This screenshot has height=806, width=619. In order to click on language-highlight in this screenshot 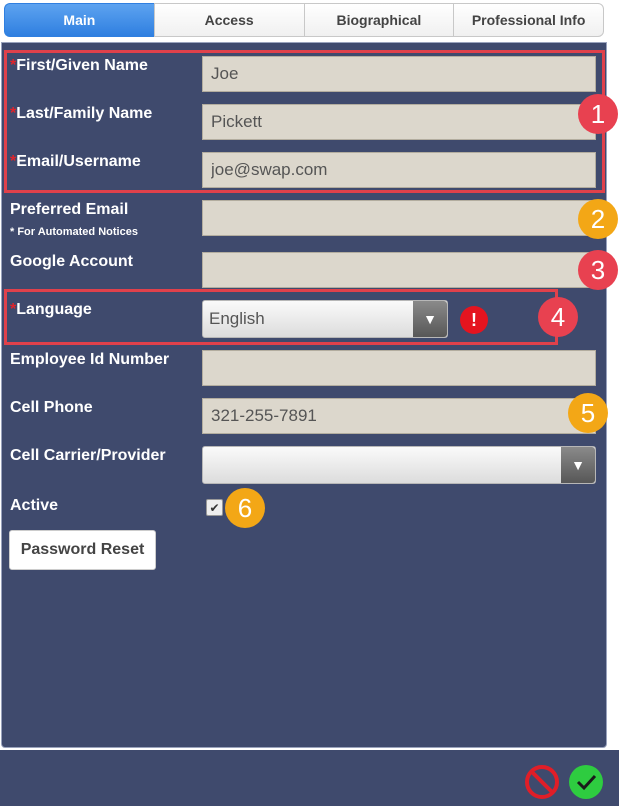, I will do `click(281, 317)`.